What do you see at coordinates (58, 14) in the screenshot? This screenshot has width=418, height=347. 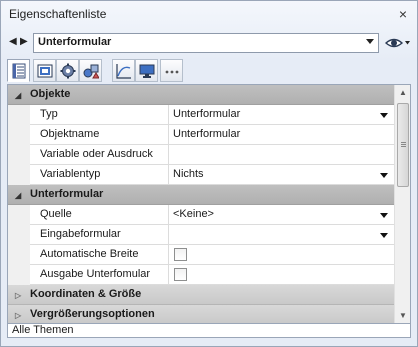 I see `window-title: Eigenschaftenliste` at bounding box center [58, 14].